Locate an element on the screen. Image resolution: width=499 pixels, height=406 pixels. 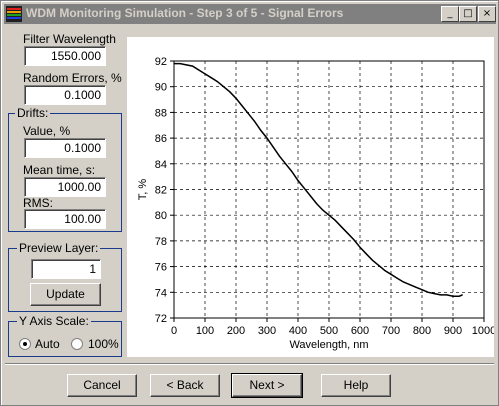
rms-input: 100.00 is located at coordinates (65, 219).